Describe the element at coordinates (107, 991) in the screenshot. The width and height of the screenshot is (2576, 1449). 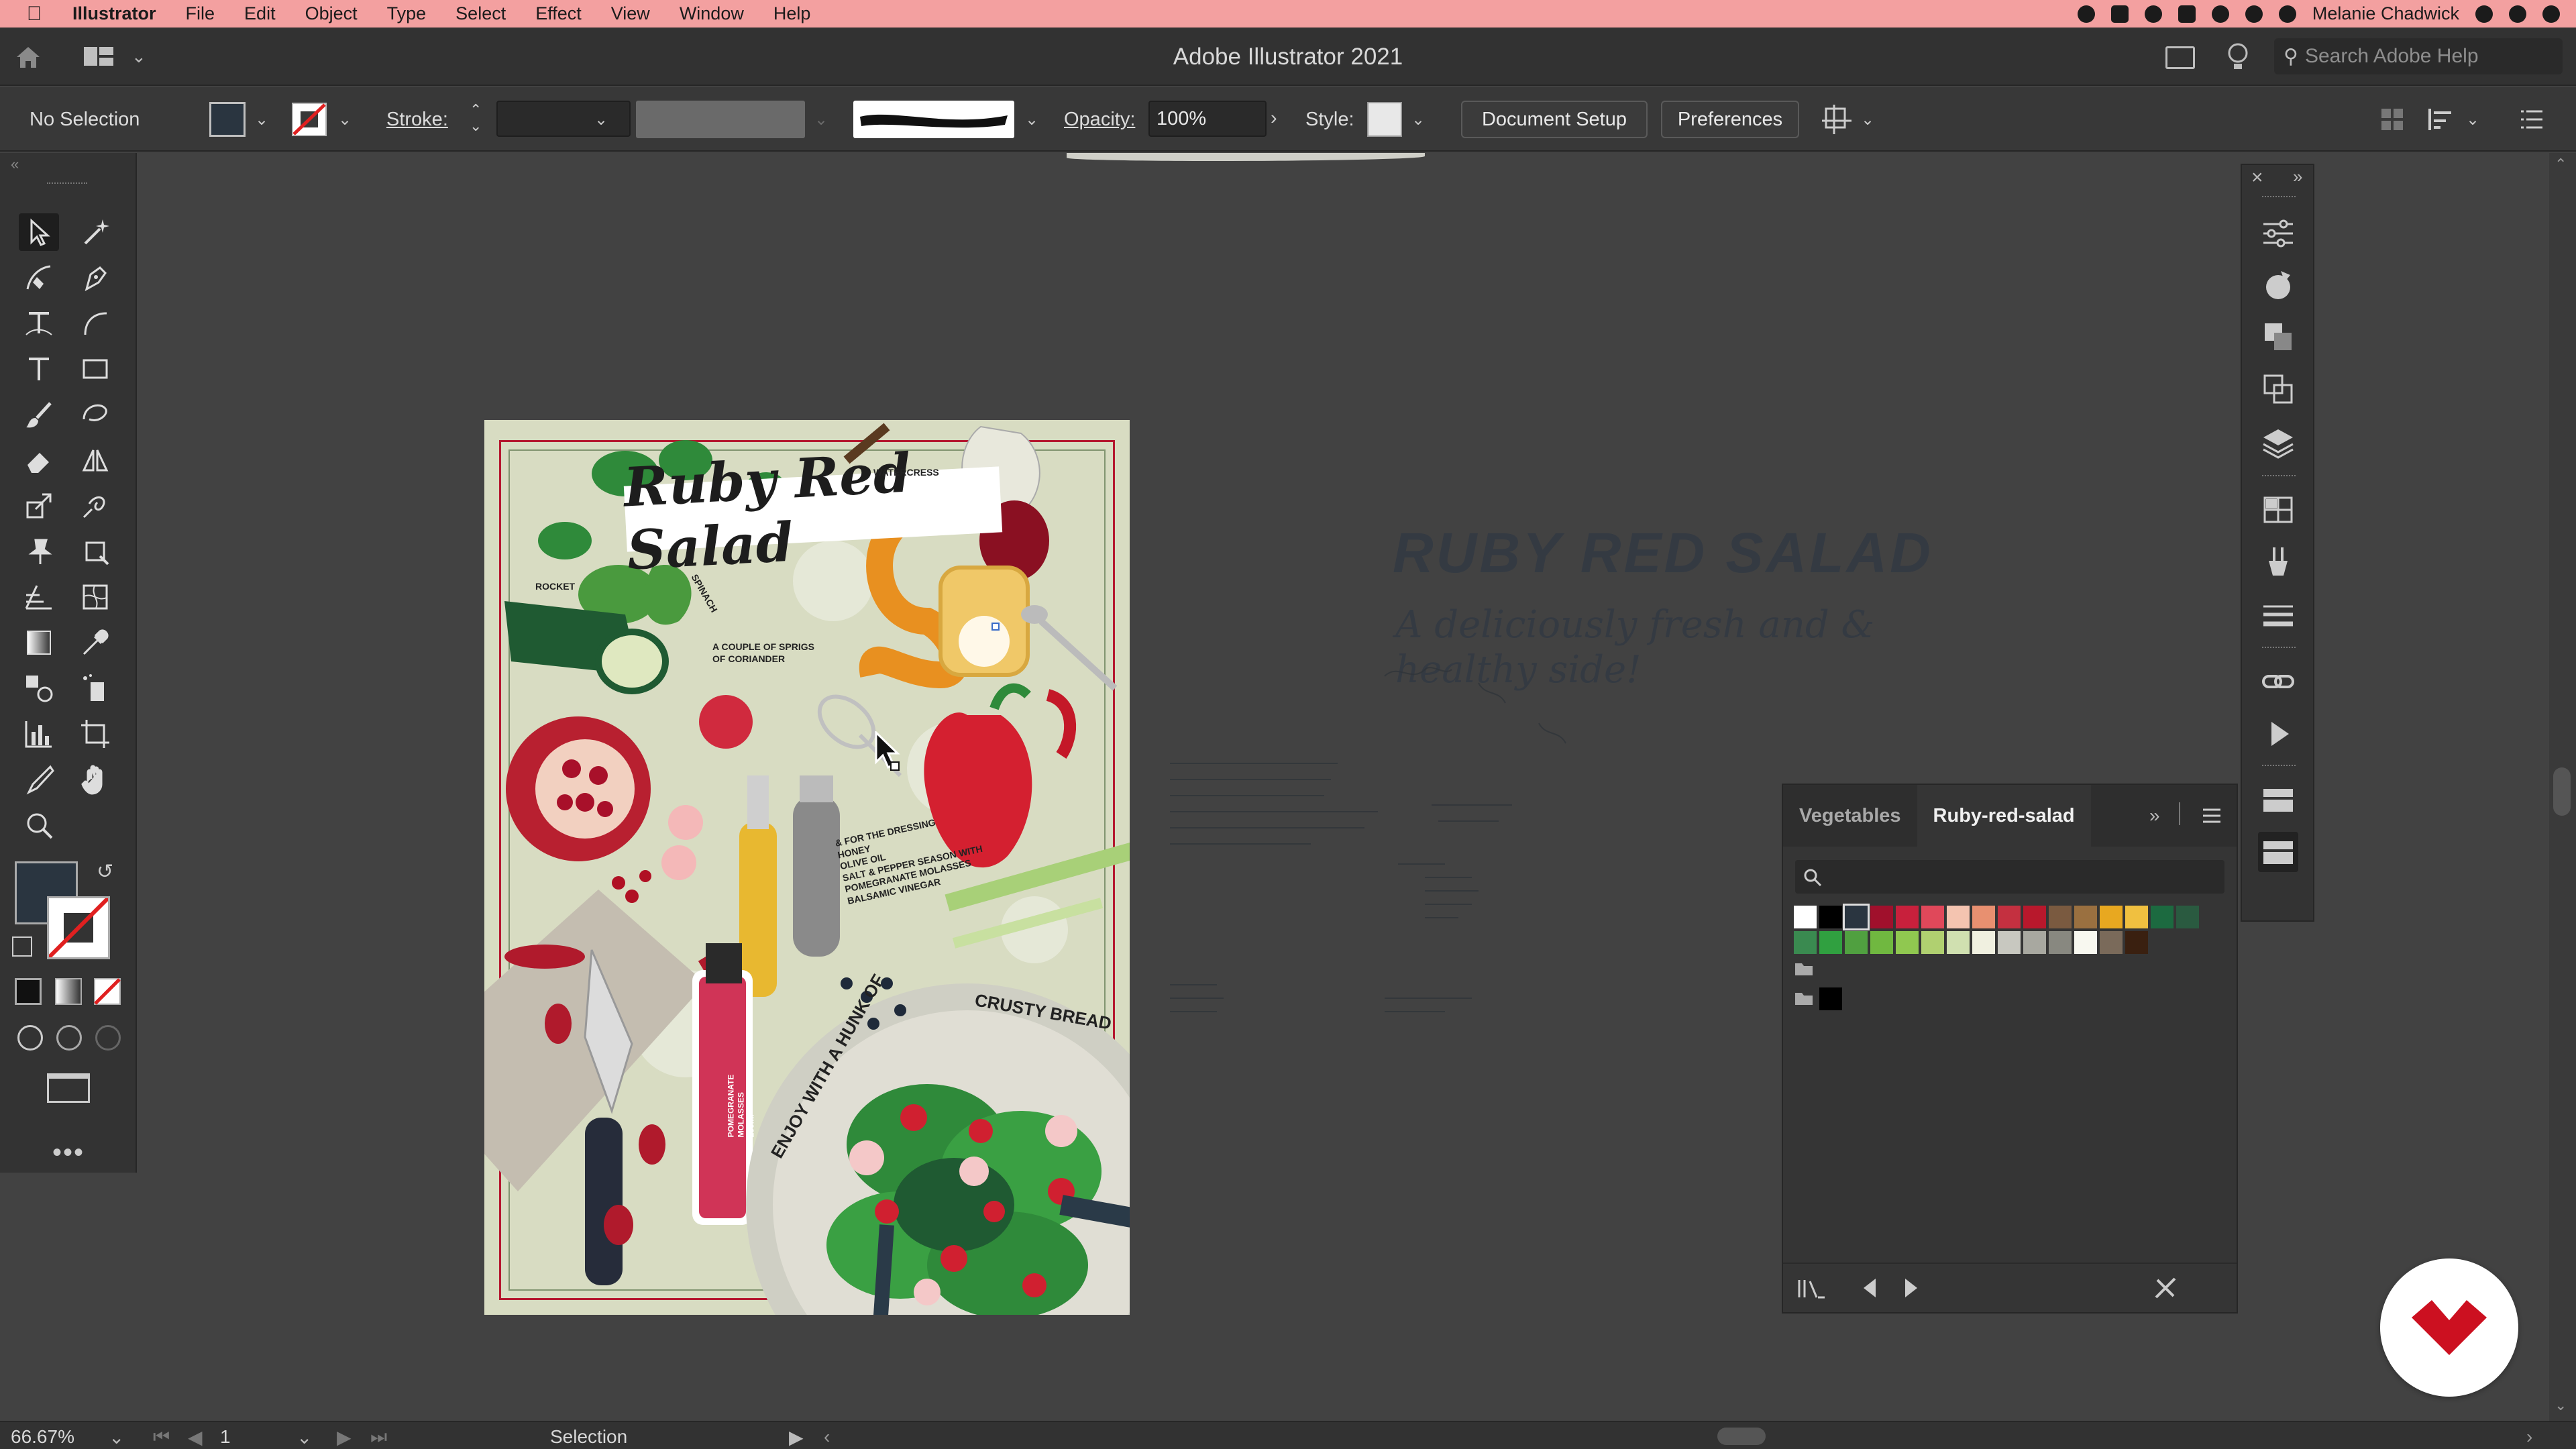
I see `none-mode-icon` at that location.